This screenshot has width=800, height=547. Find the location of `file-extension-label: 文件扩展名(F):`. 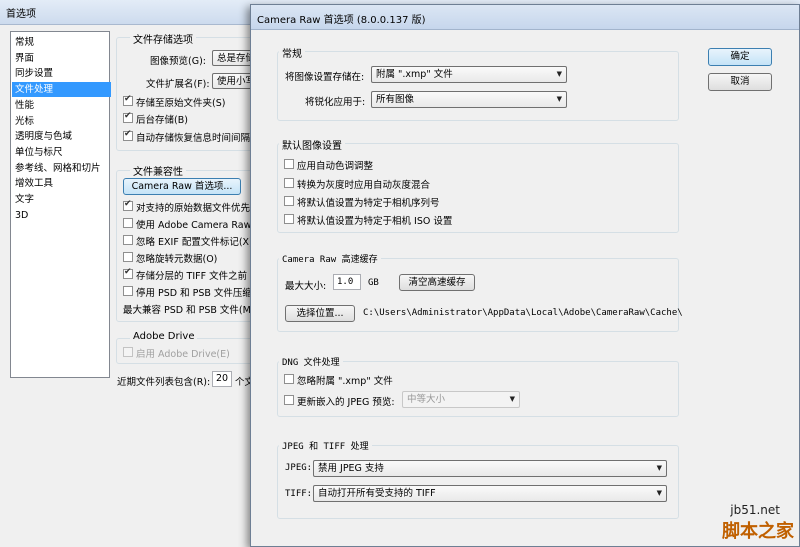

file-extension-label: 文件扩展名(F): is located at coordinates (178, 84).